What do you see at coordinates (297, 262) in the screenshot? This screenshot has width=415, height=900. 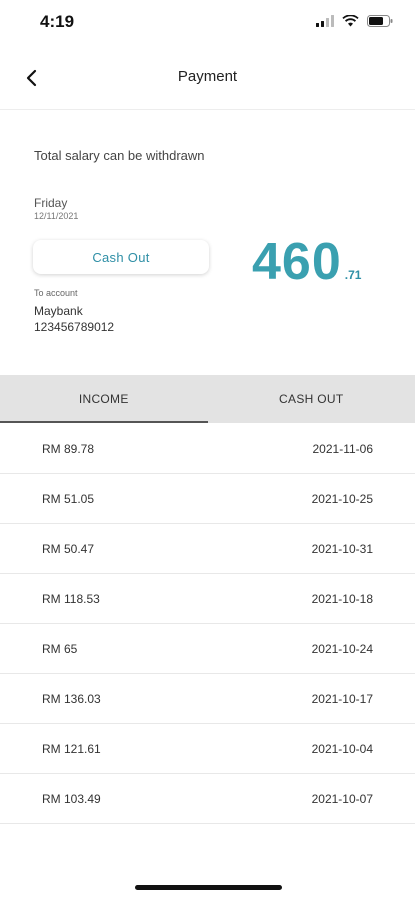 I see `amount-integer: 460` at bounding box center [297, 262].